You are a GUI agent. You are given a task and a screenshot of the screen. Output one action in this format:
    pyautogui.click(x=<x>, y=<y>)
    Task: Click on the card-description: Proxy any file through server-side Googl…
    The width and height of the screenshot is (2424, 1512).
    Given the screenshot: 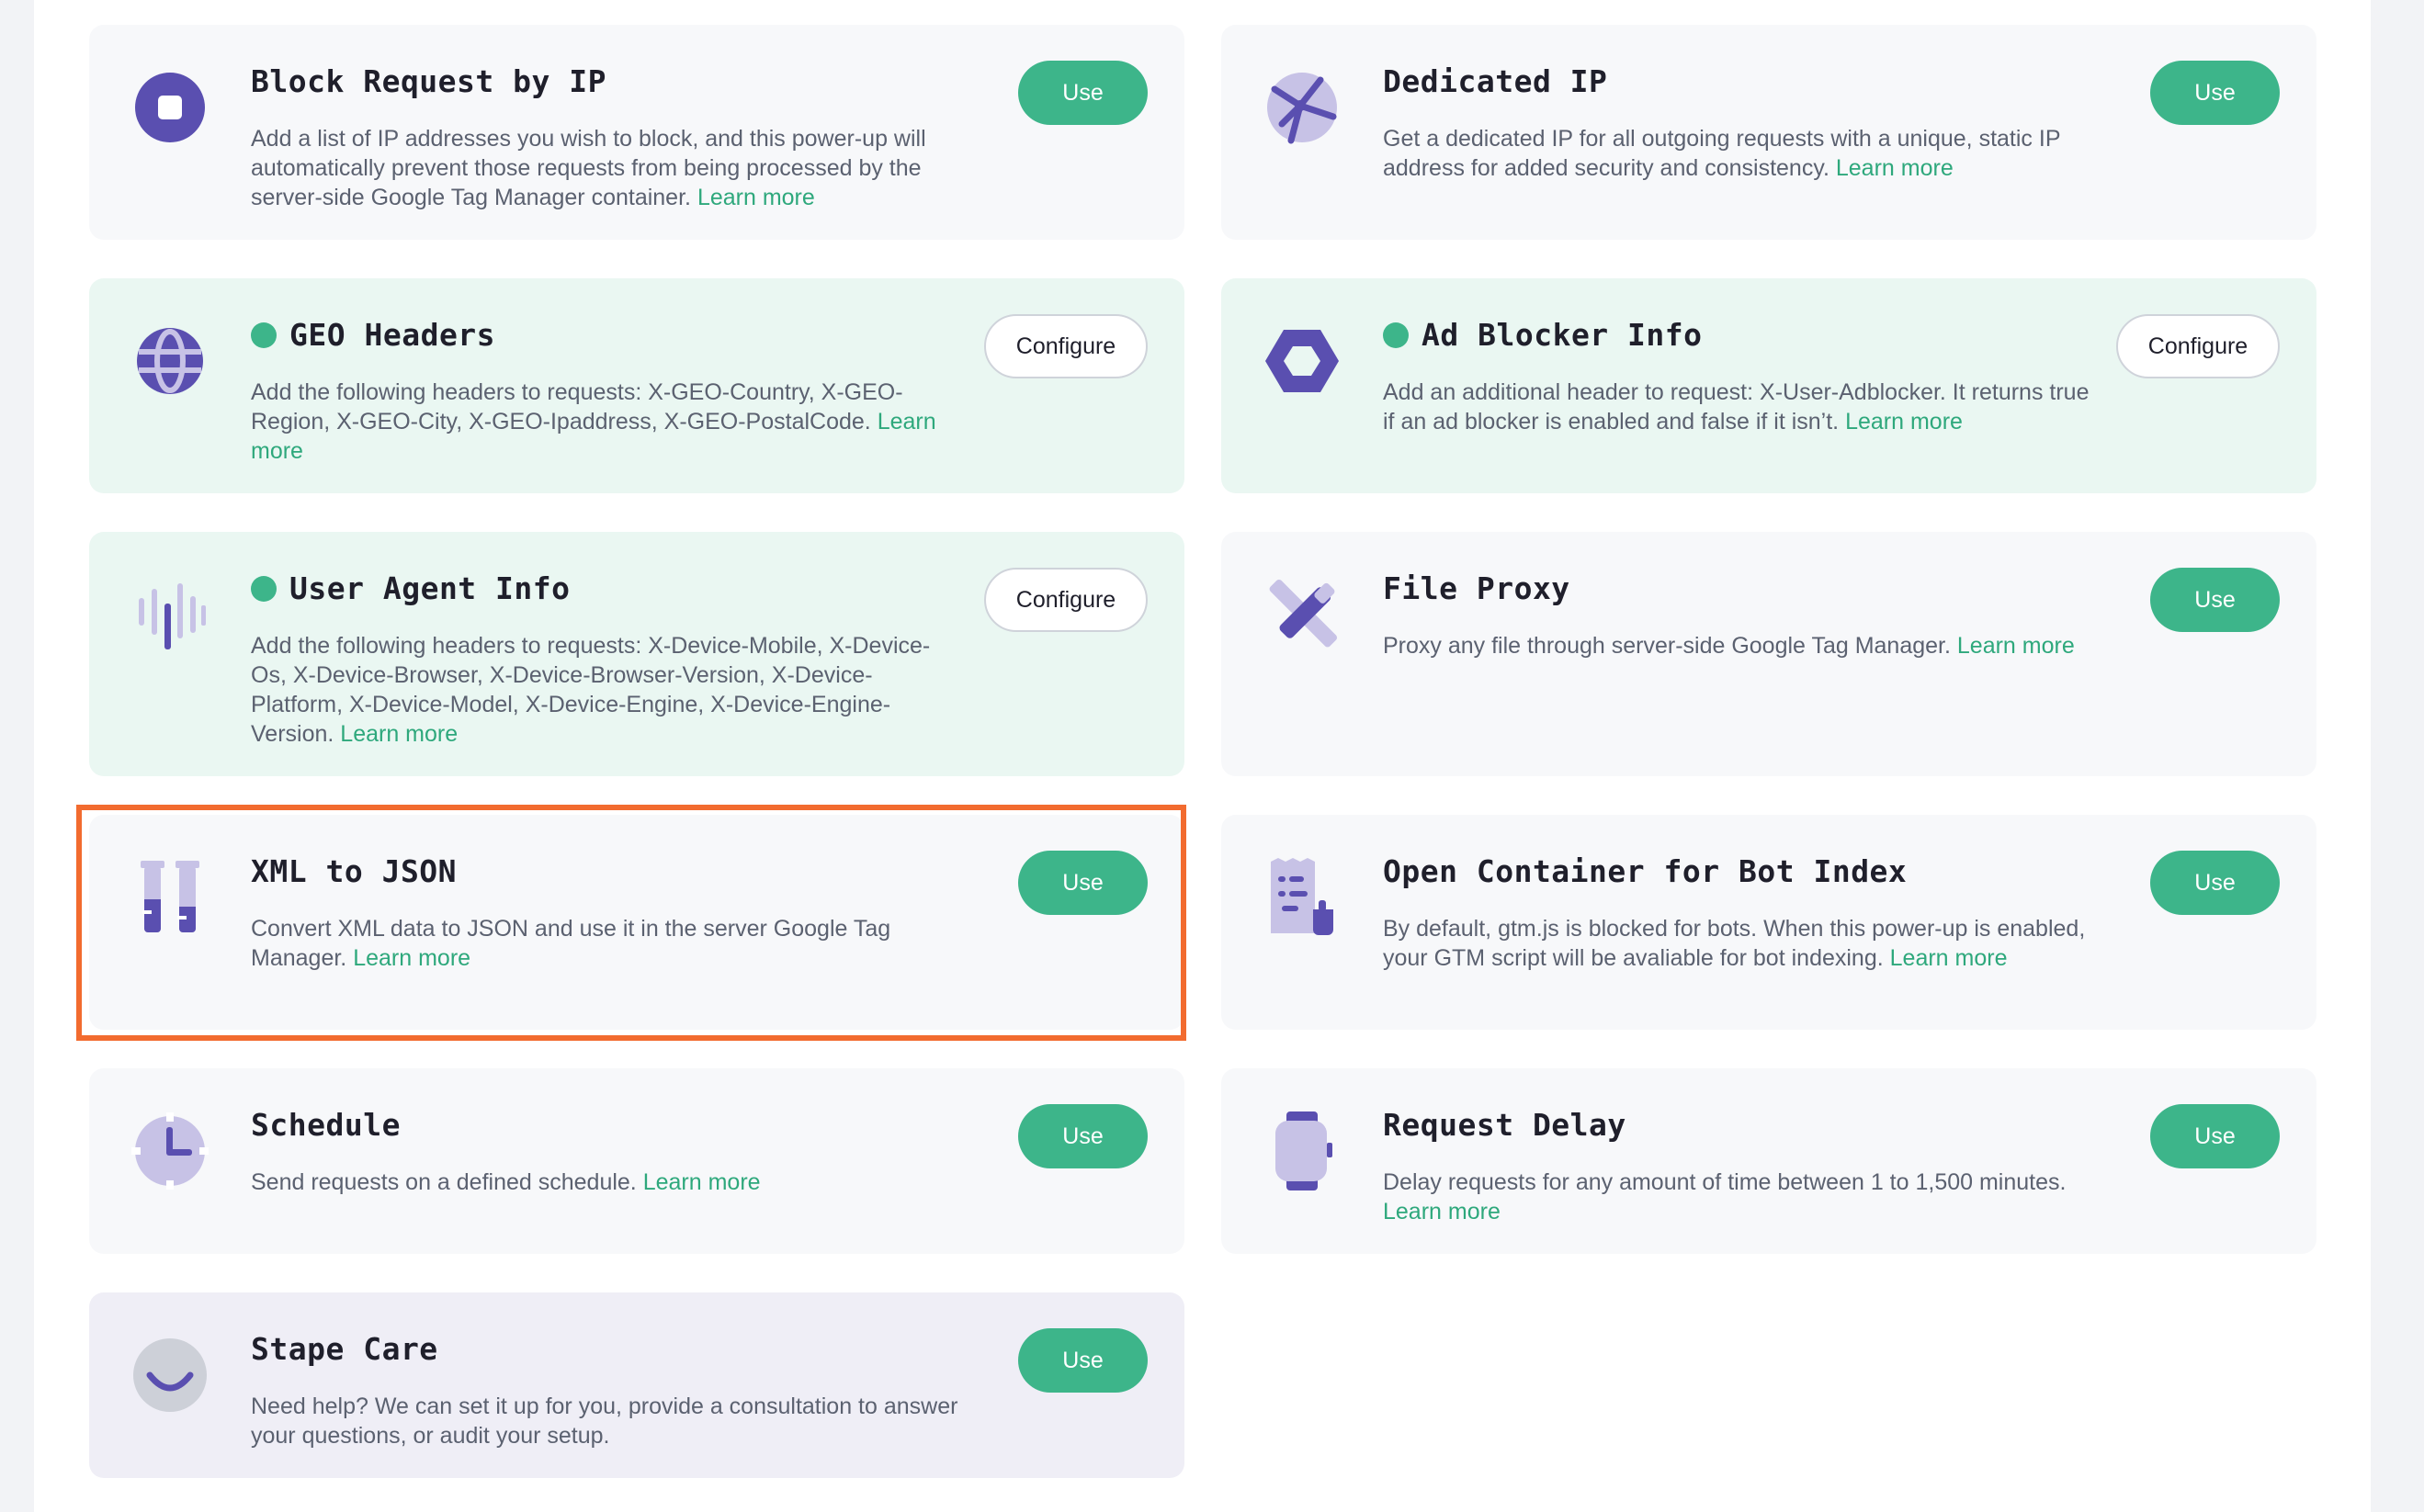 What is the action you would take?
    pyautogui.click(x=1729, y=646)
    